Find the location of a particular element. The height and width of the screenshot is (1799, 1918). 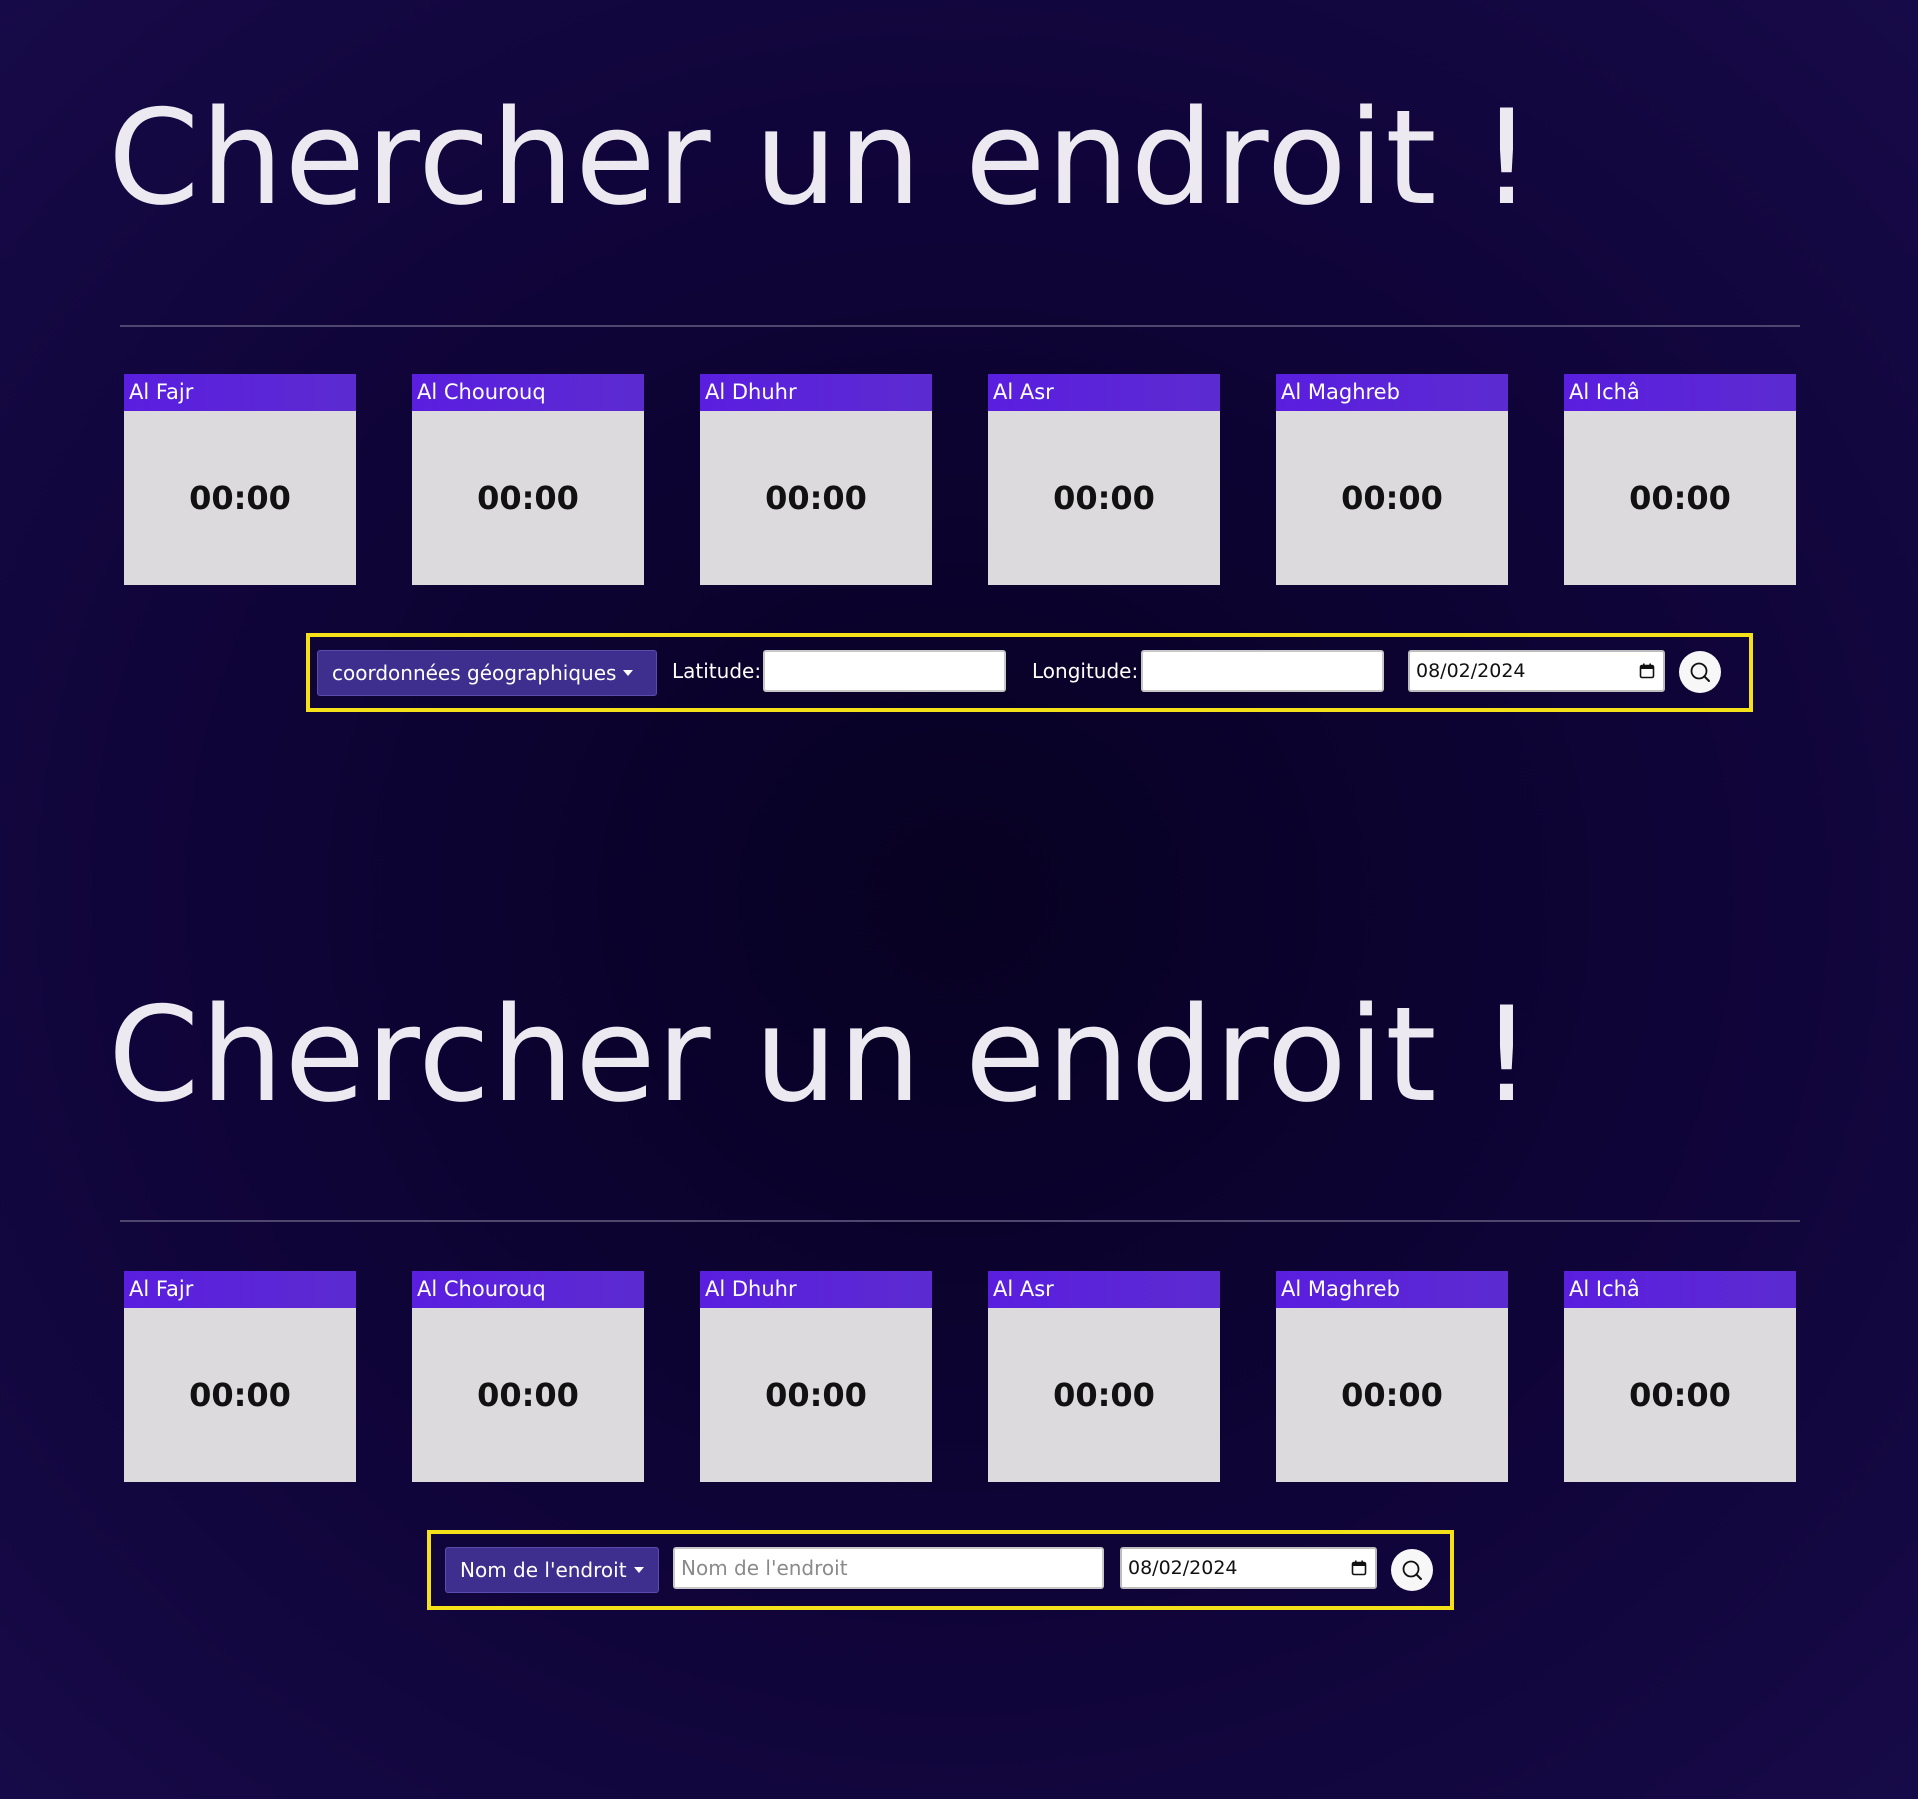

search-mode-dropdown: coordonnées géographiques is located at coordinates (487, 673).